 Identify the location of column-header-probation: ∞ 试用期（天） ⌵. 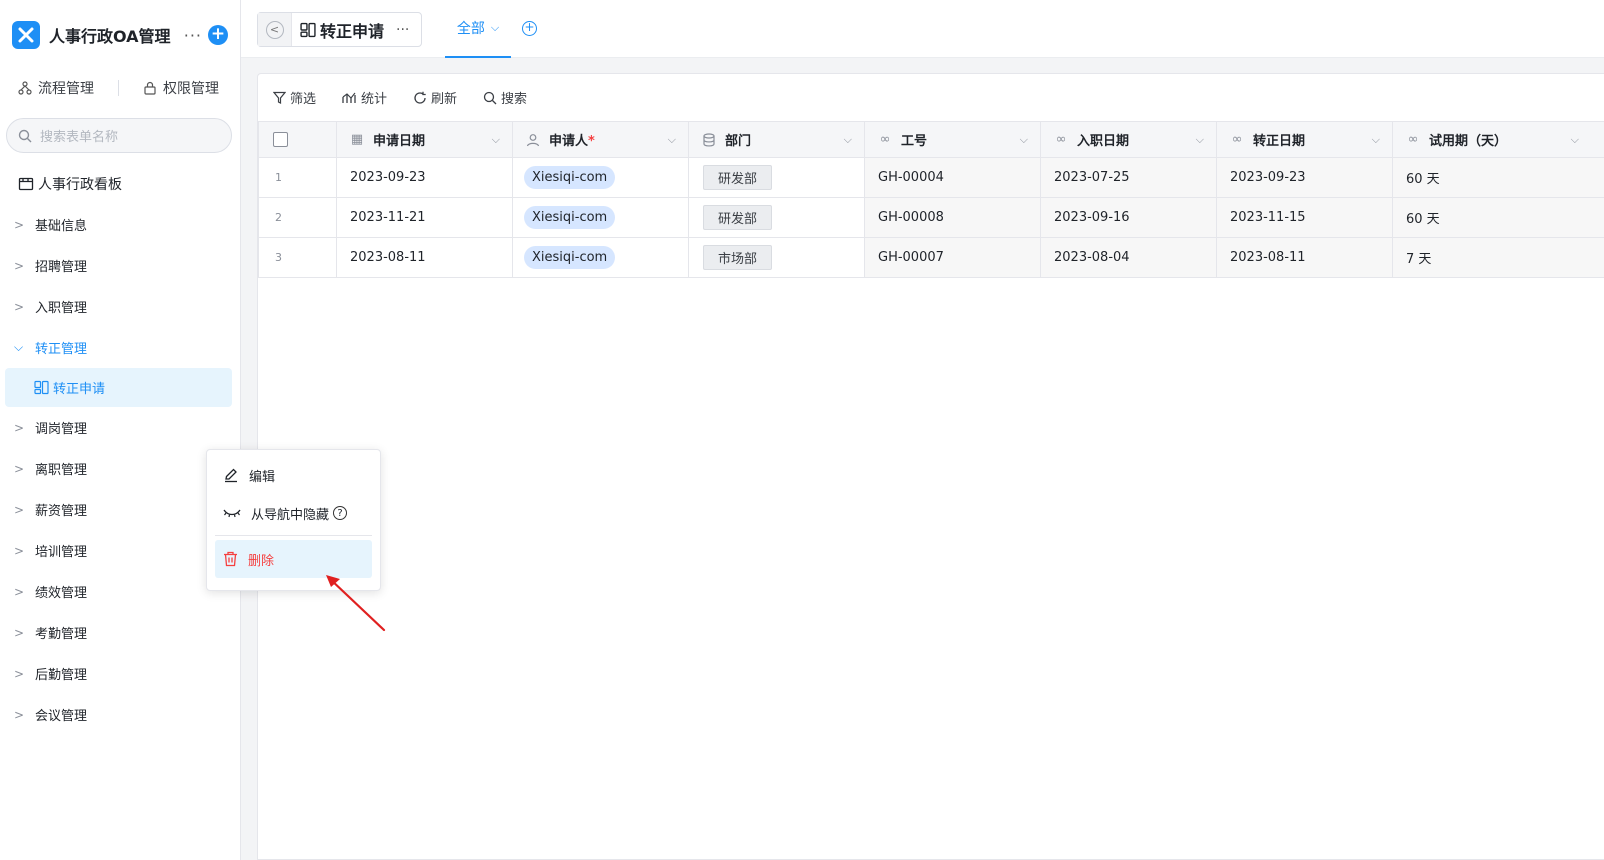
(1498, 139).